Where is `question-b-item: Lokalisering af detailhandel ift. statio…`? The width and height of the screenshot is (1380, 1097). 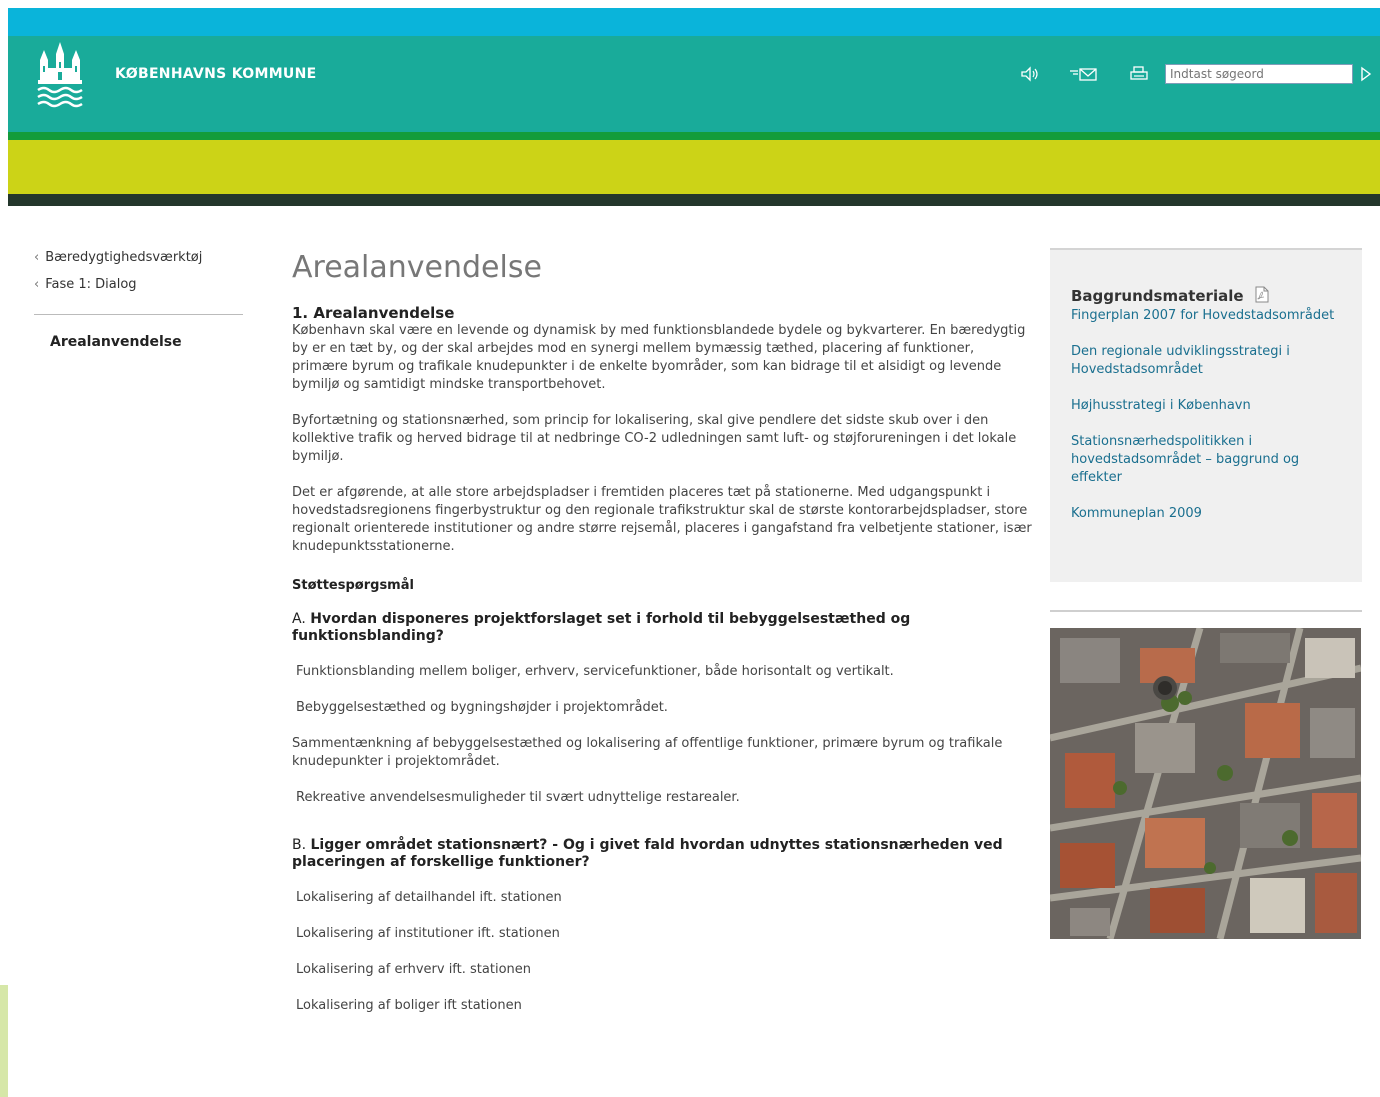
question-b-item: Lokalisering af detailhandel ift. statio… is located at coordinates (429, 897).